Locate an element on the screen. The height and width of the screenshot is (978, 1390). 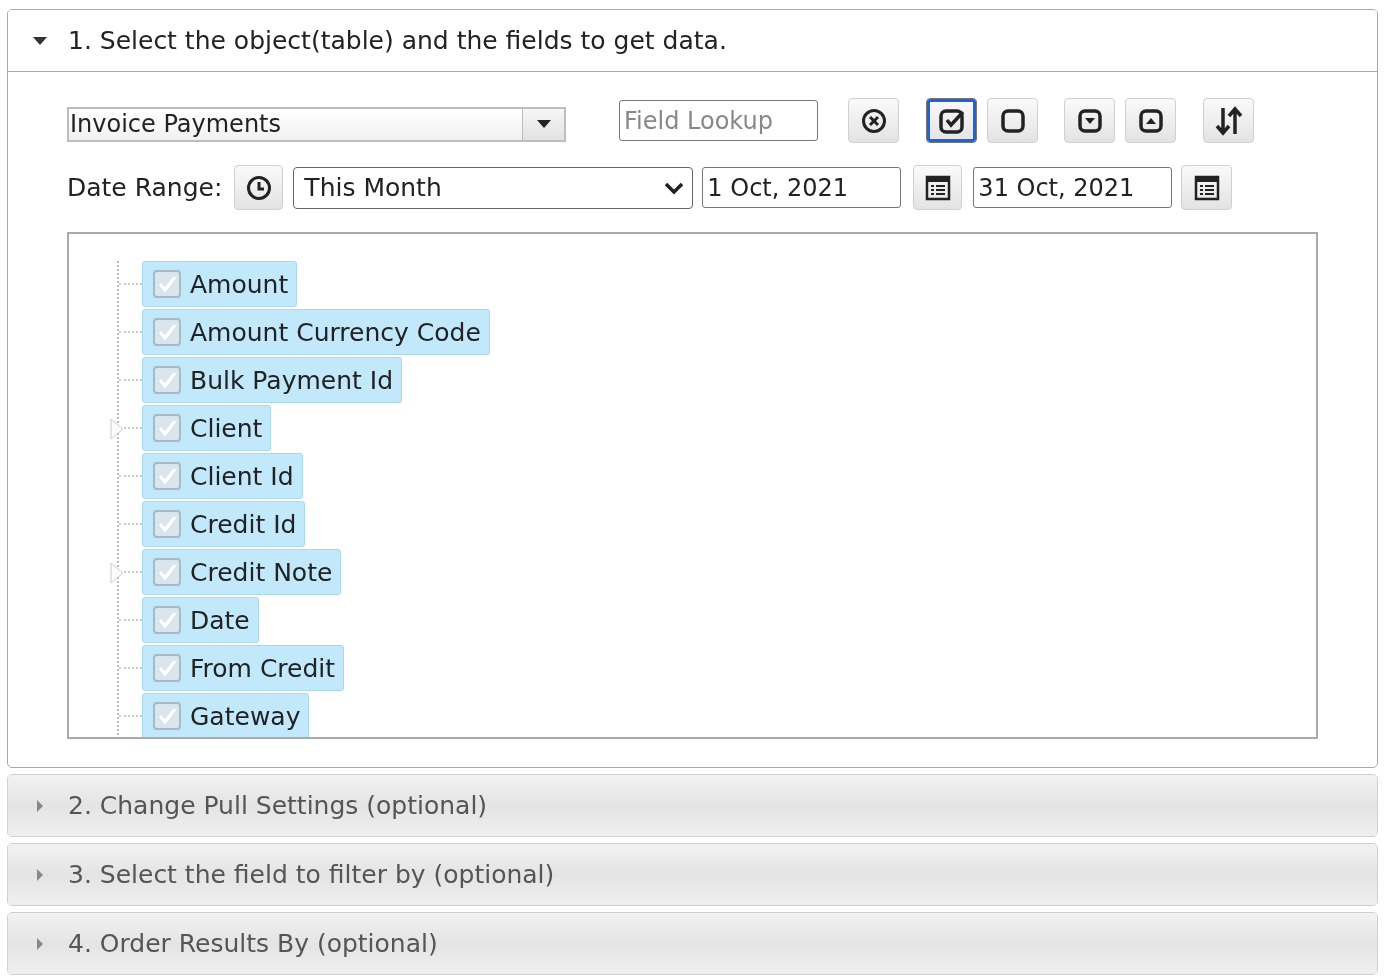
field-tree-item: Credit Note is located at coordinates (242, 572).